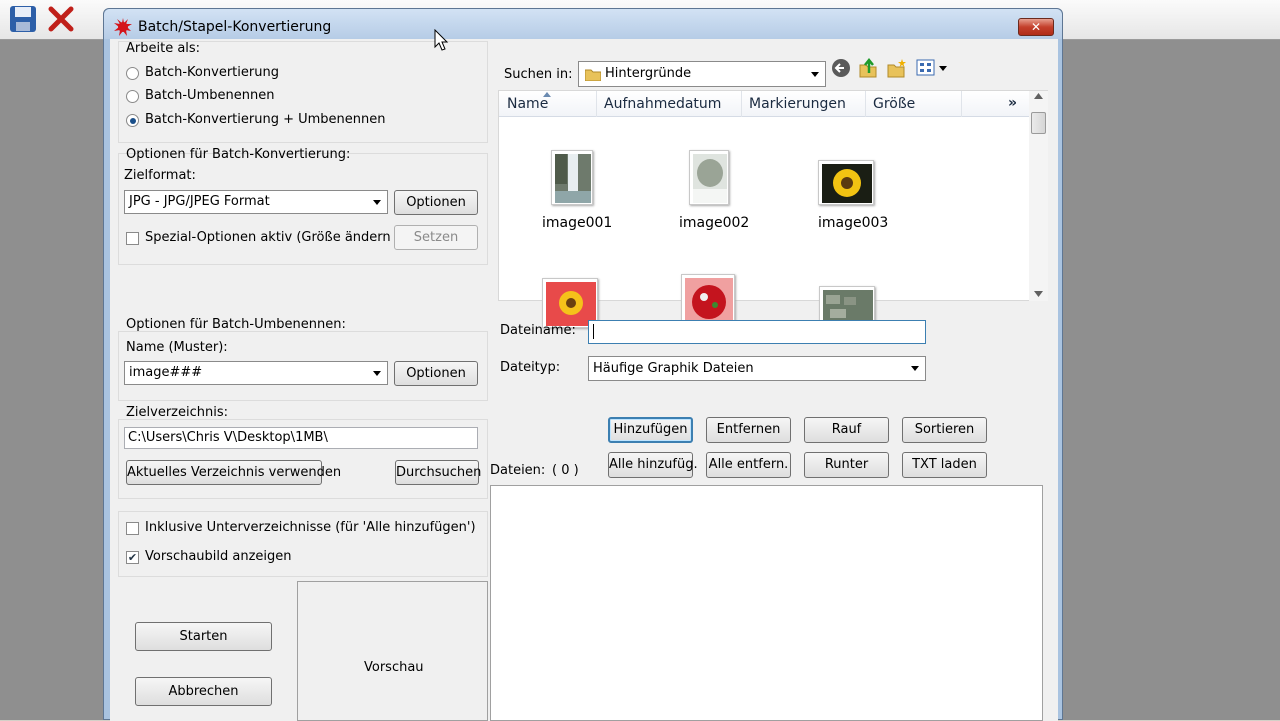  Describe the element at coordinates (132, 238) in the screenshot. I see `special-options-checkbox` at that location.